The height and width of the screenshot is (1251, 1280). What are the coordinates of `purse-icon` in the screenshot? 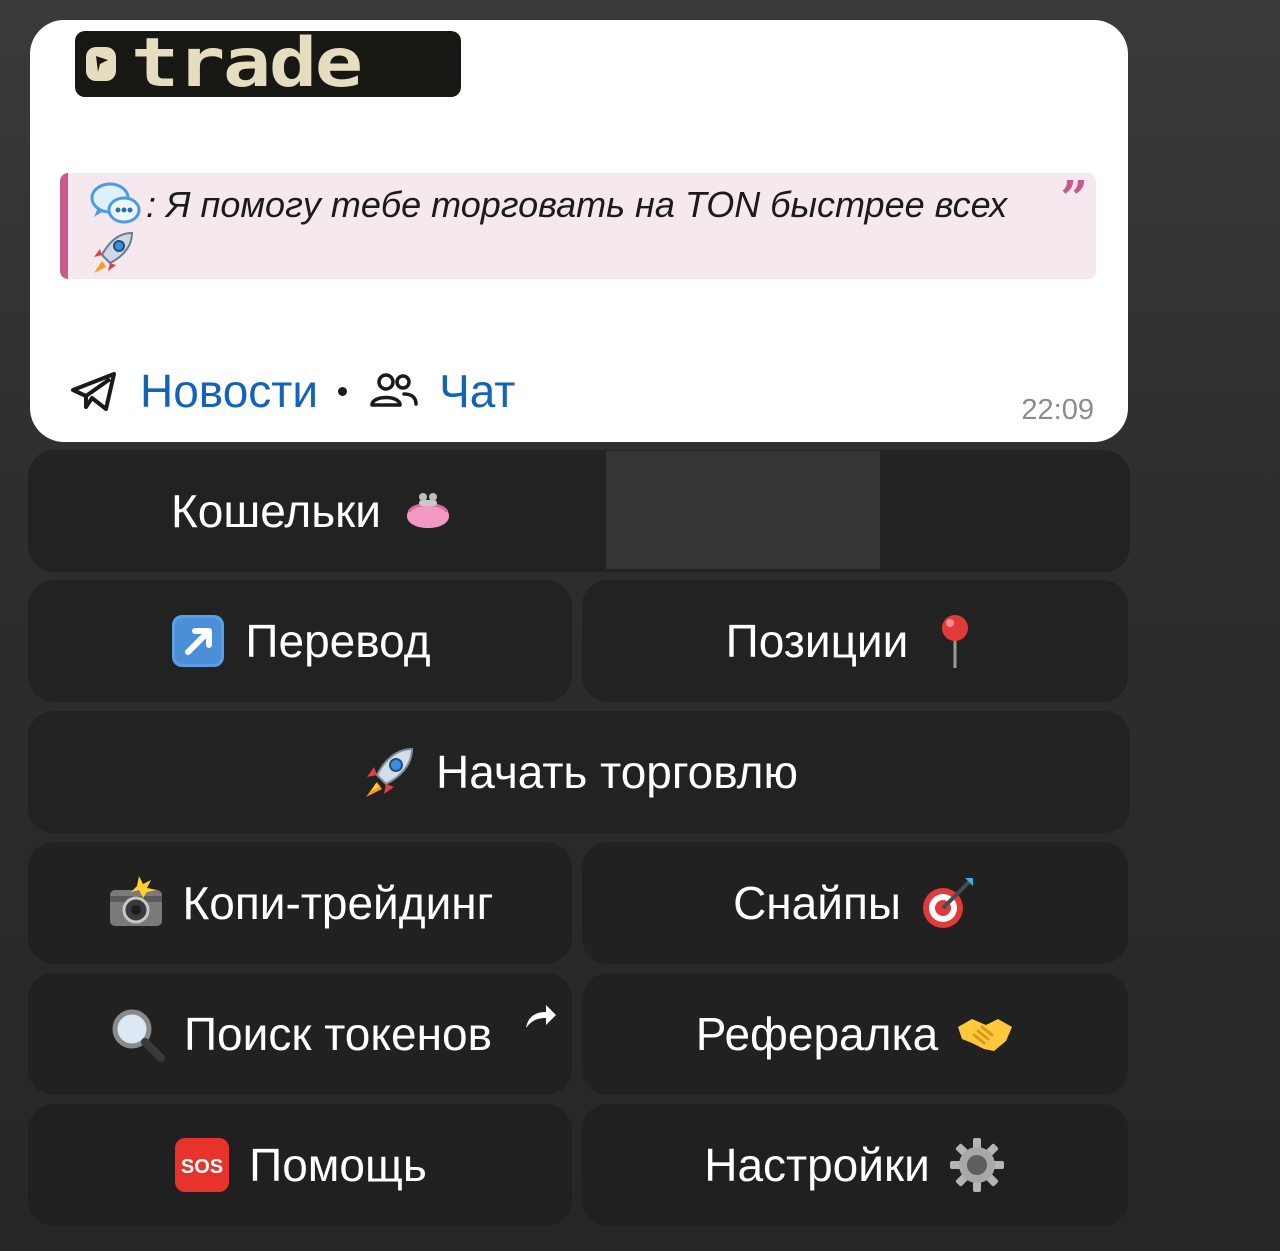 It's located at (428, 511).